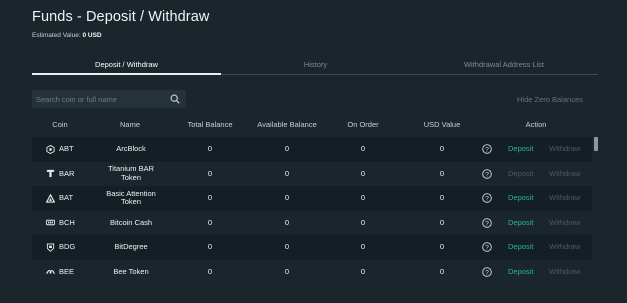 The width and height of the screenshot is (627, 303). I want to click on coin-name: Bee Token, so click(131, 271).